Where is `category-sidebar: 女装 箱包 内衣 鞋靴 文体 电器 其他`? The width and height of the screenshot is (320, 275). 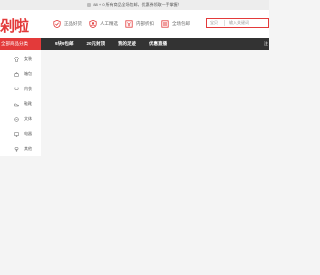 category-sidebar: 女装 箱包 内衣 鞋靴 文体 电器 其他 is located at coordinates (20, 103).